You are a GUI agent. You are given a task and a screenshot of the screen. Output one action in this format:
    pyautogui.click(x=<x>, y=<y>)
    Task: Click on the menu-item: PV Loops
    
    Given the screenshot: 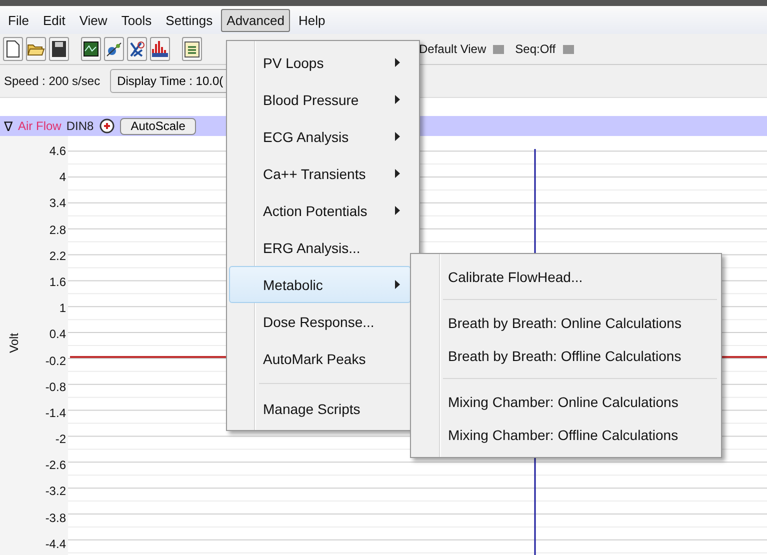 What is the action you would take?
    pyautogui.click(x=320, y=62)
    